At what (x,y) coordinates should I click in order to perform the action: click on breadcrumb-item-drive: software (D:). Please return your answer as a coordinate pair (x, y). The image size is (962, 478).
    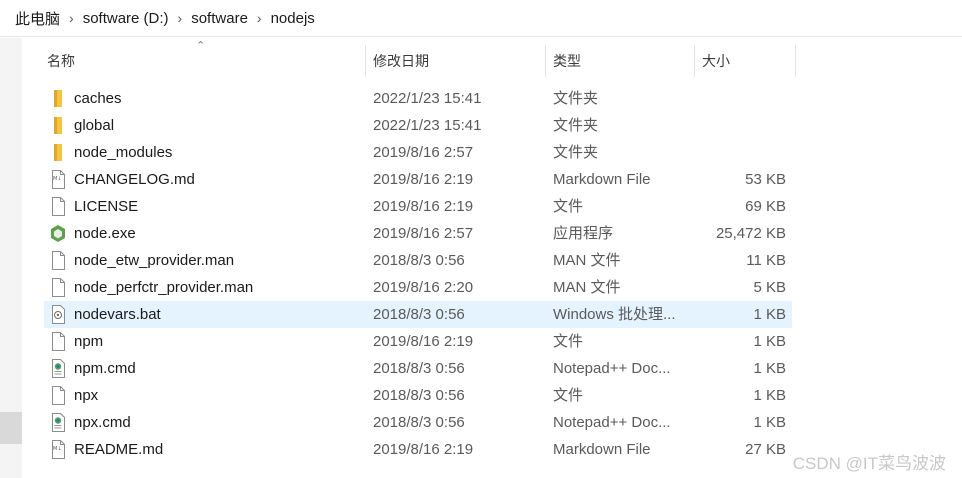
    Looking at the image, I should click on (126, 18).